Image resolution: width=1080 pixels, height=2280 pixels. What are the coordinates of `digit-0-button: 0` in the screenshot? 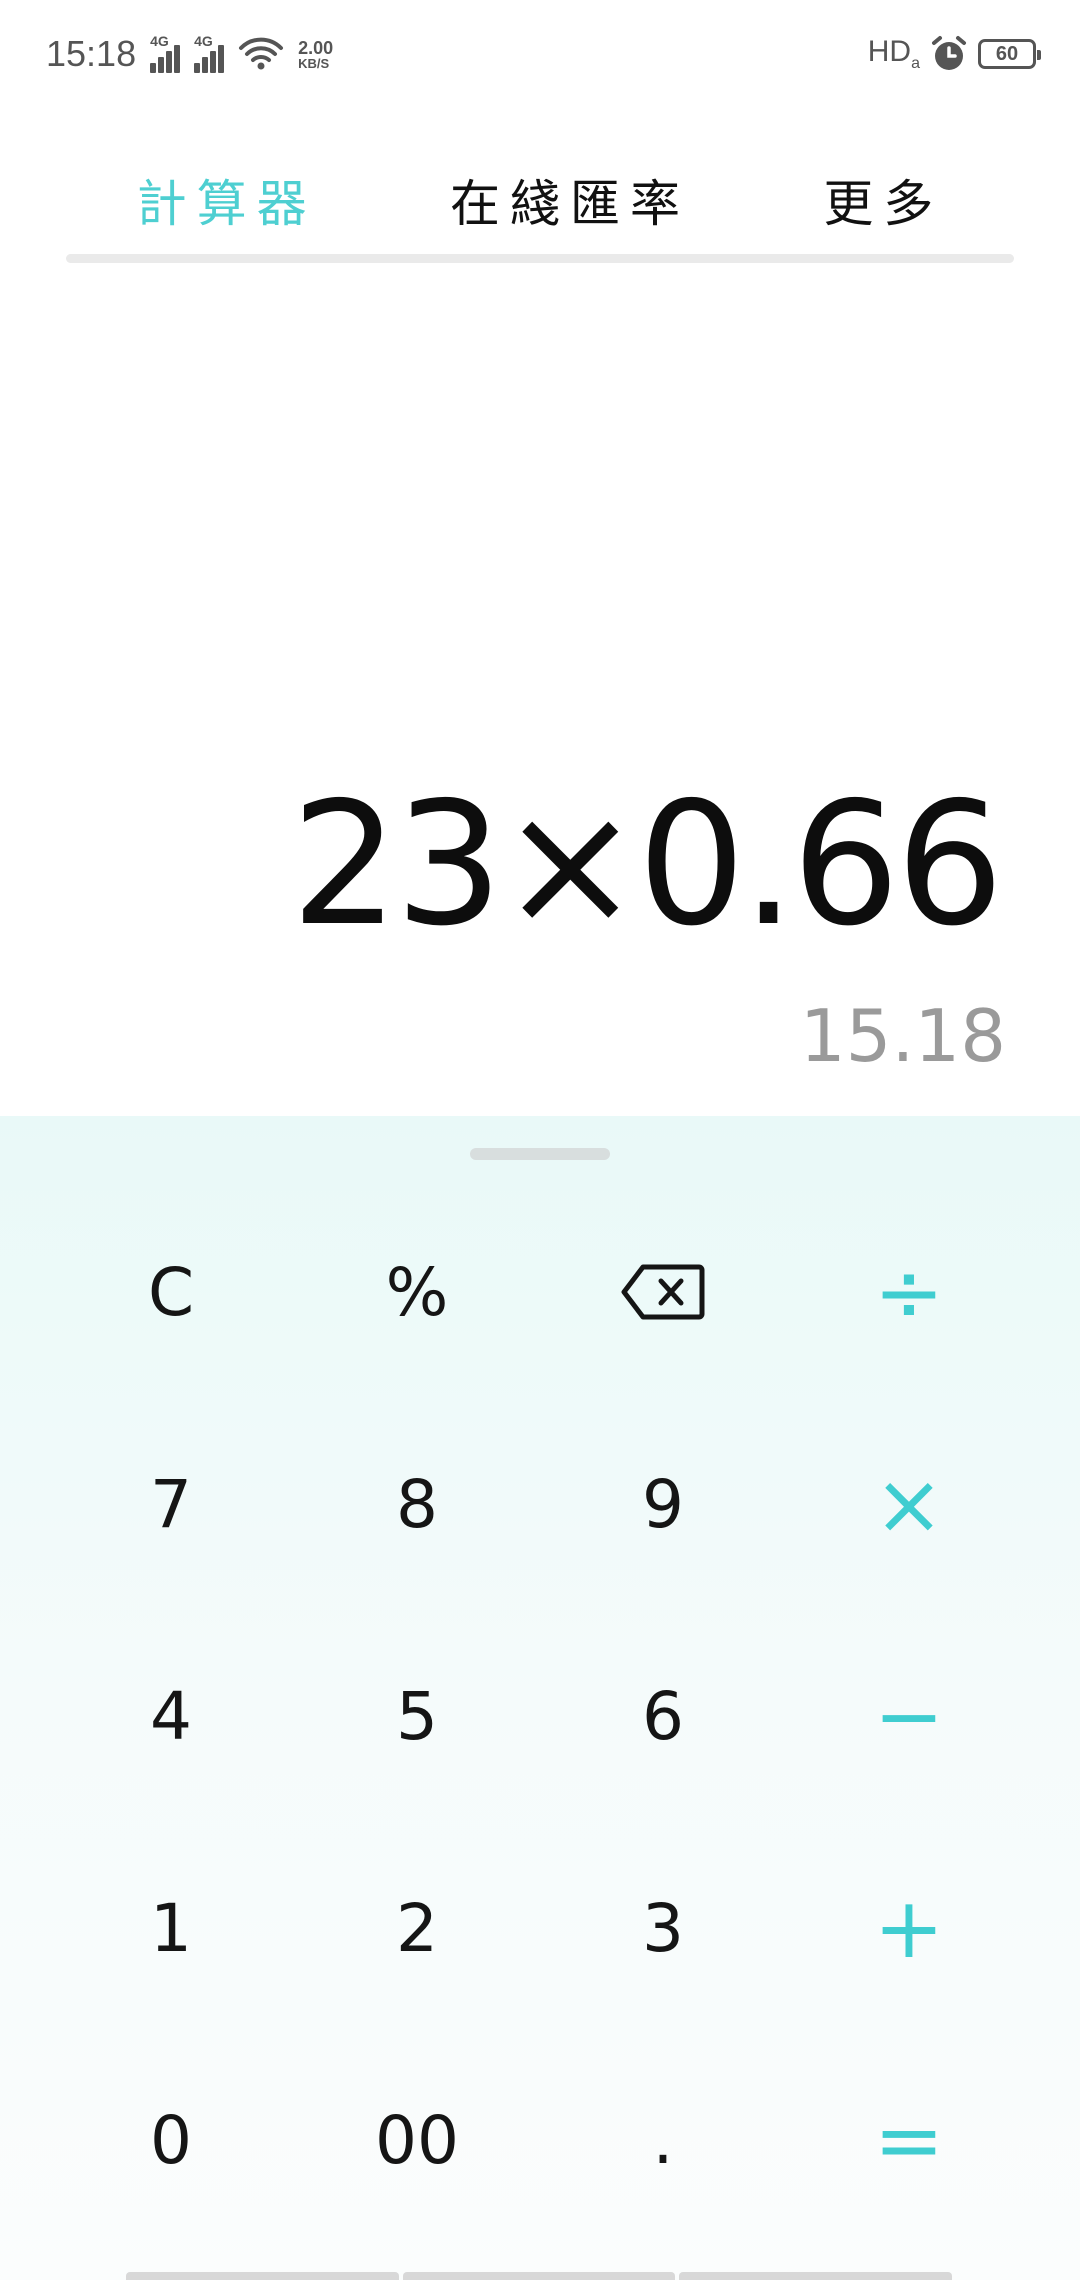 It's located at (171, 2140).